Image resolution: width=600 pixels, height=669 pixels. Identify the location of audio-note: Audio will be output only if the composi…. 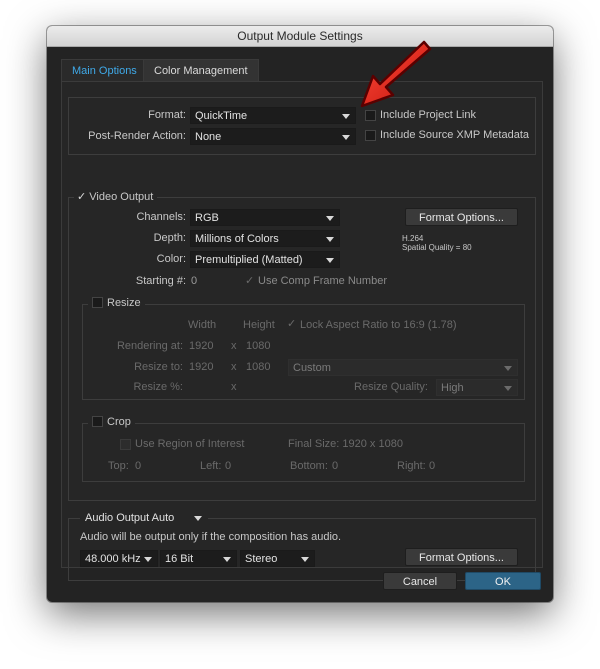
(211, 537).